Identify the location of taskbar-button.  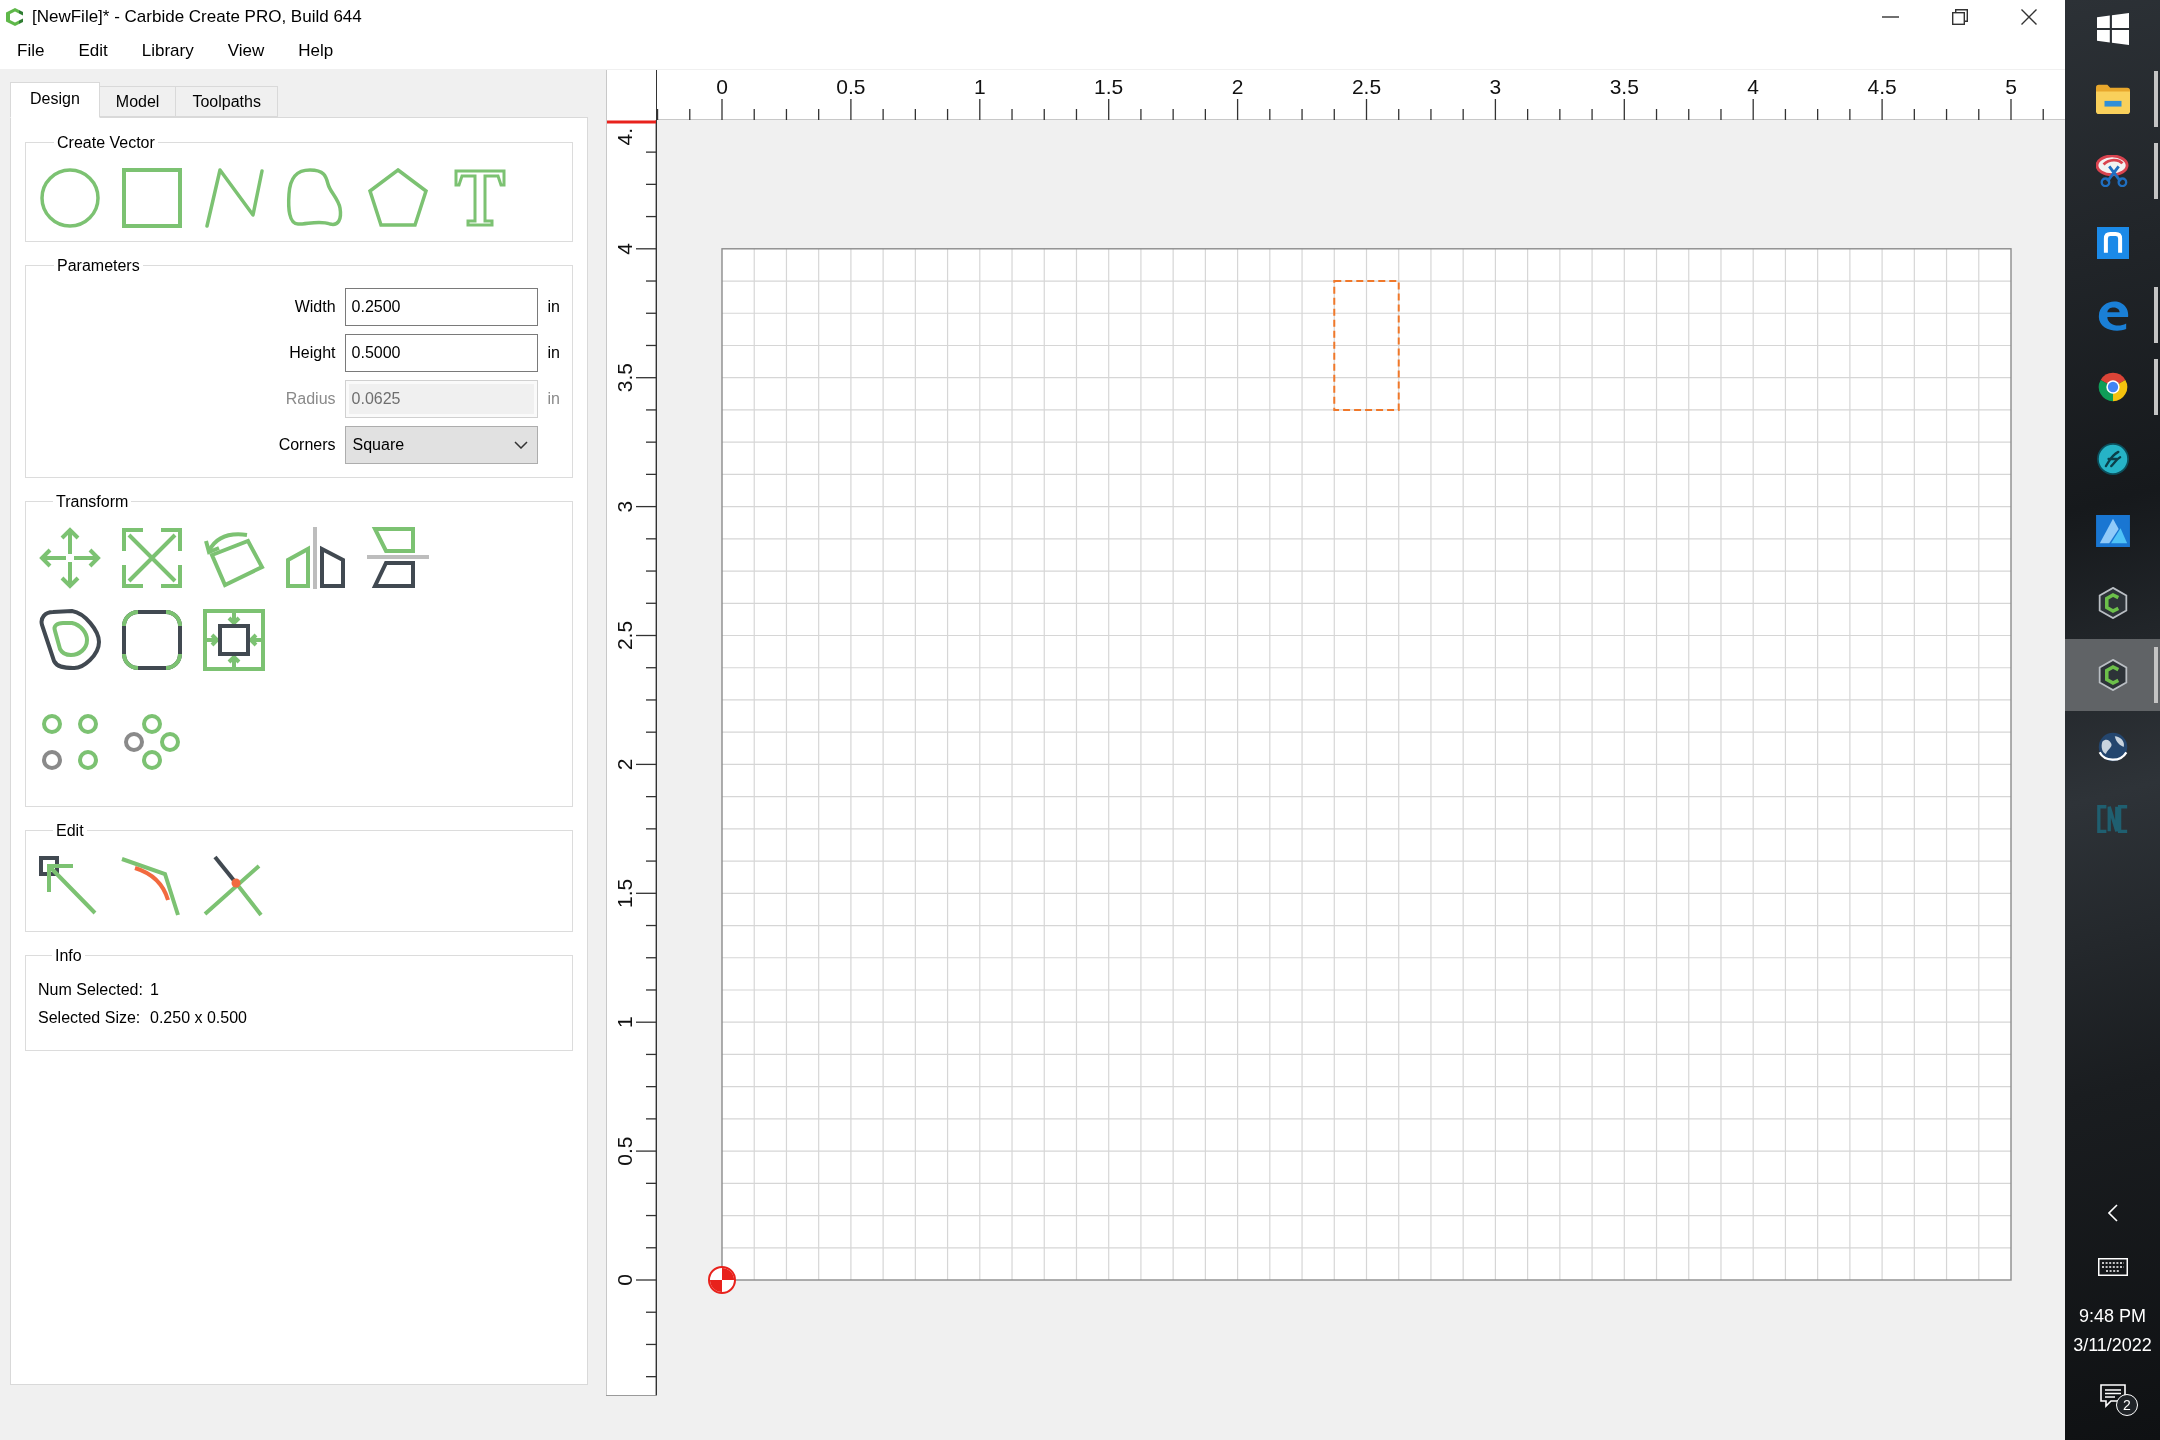
(2112, 675).